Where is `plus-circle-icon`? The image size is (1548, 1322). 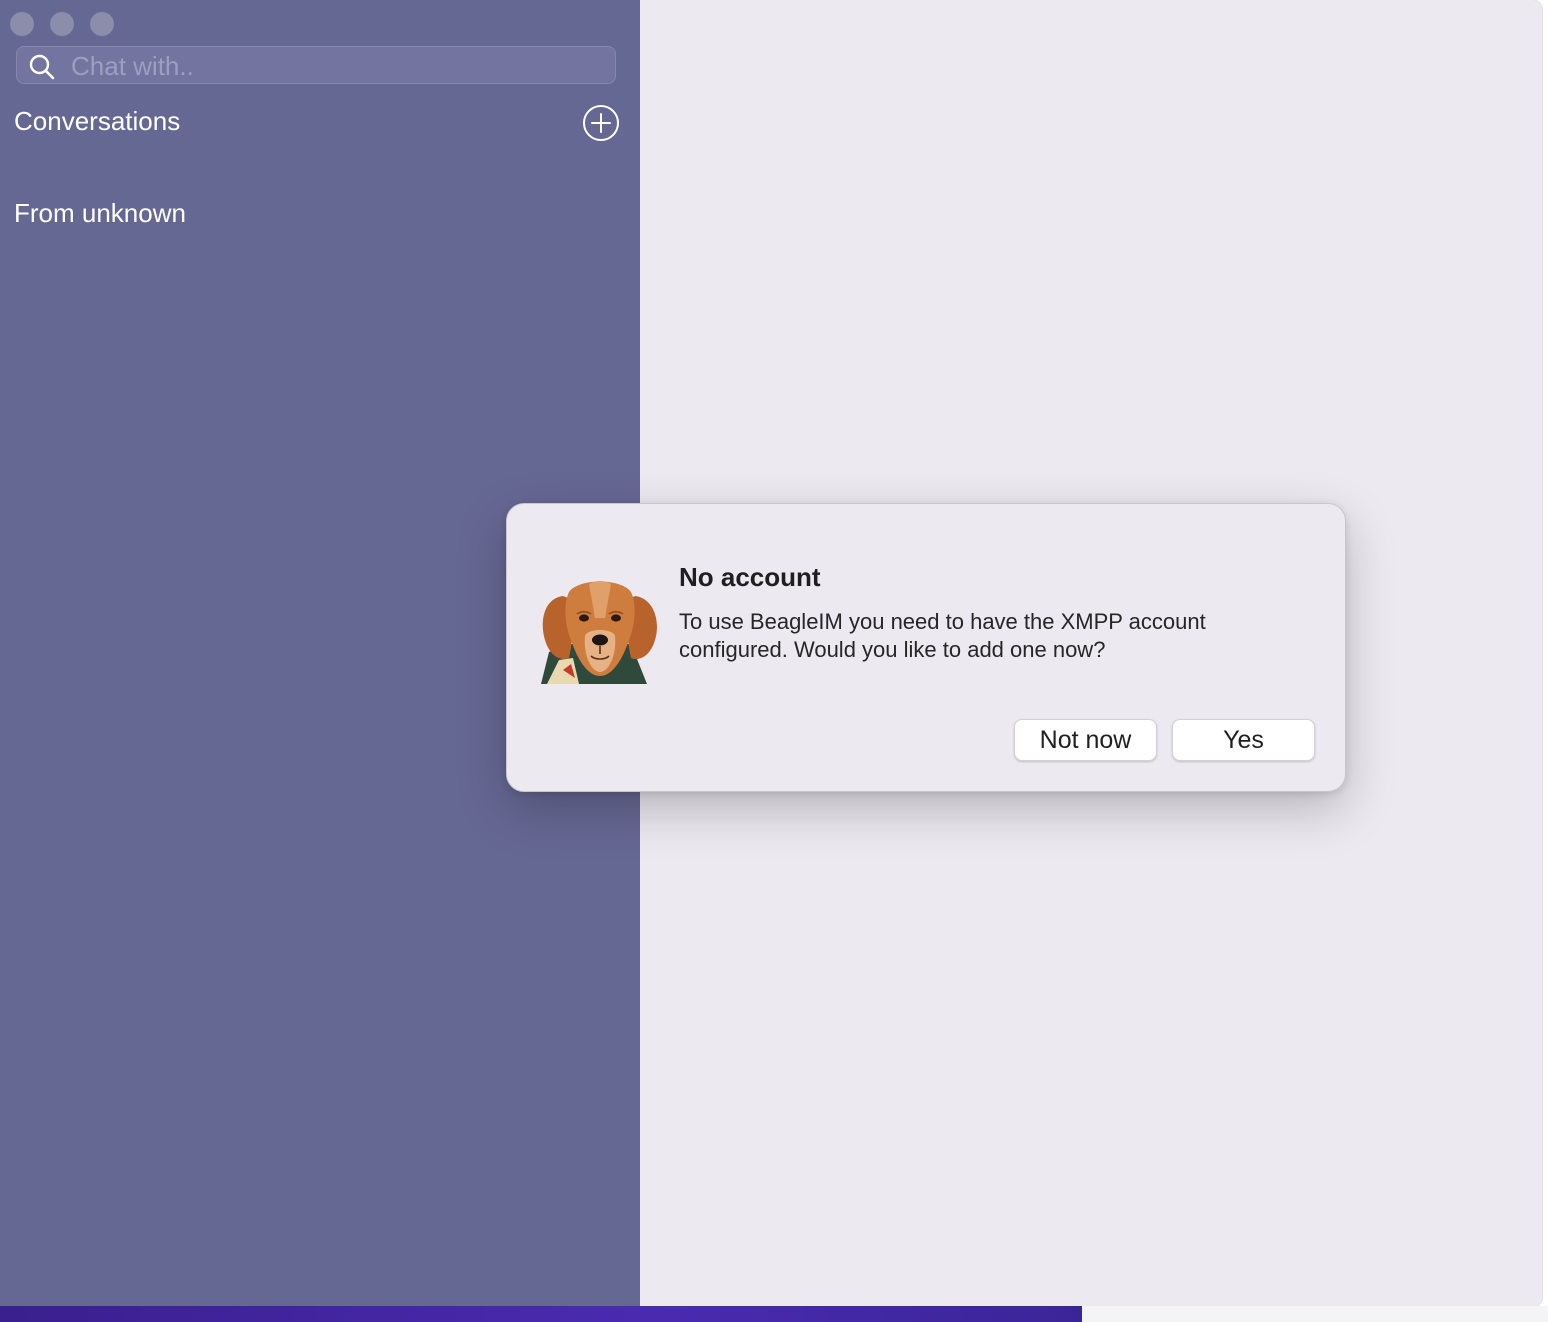 plus-circle-icon is located at coordinates (601, 125).